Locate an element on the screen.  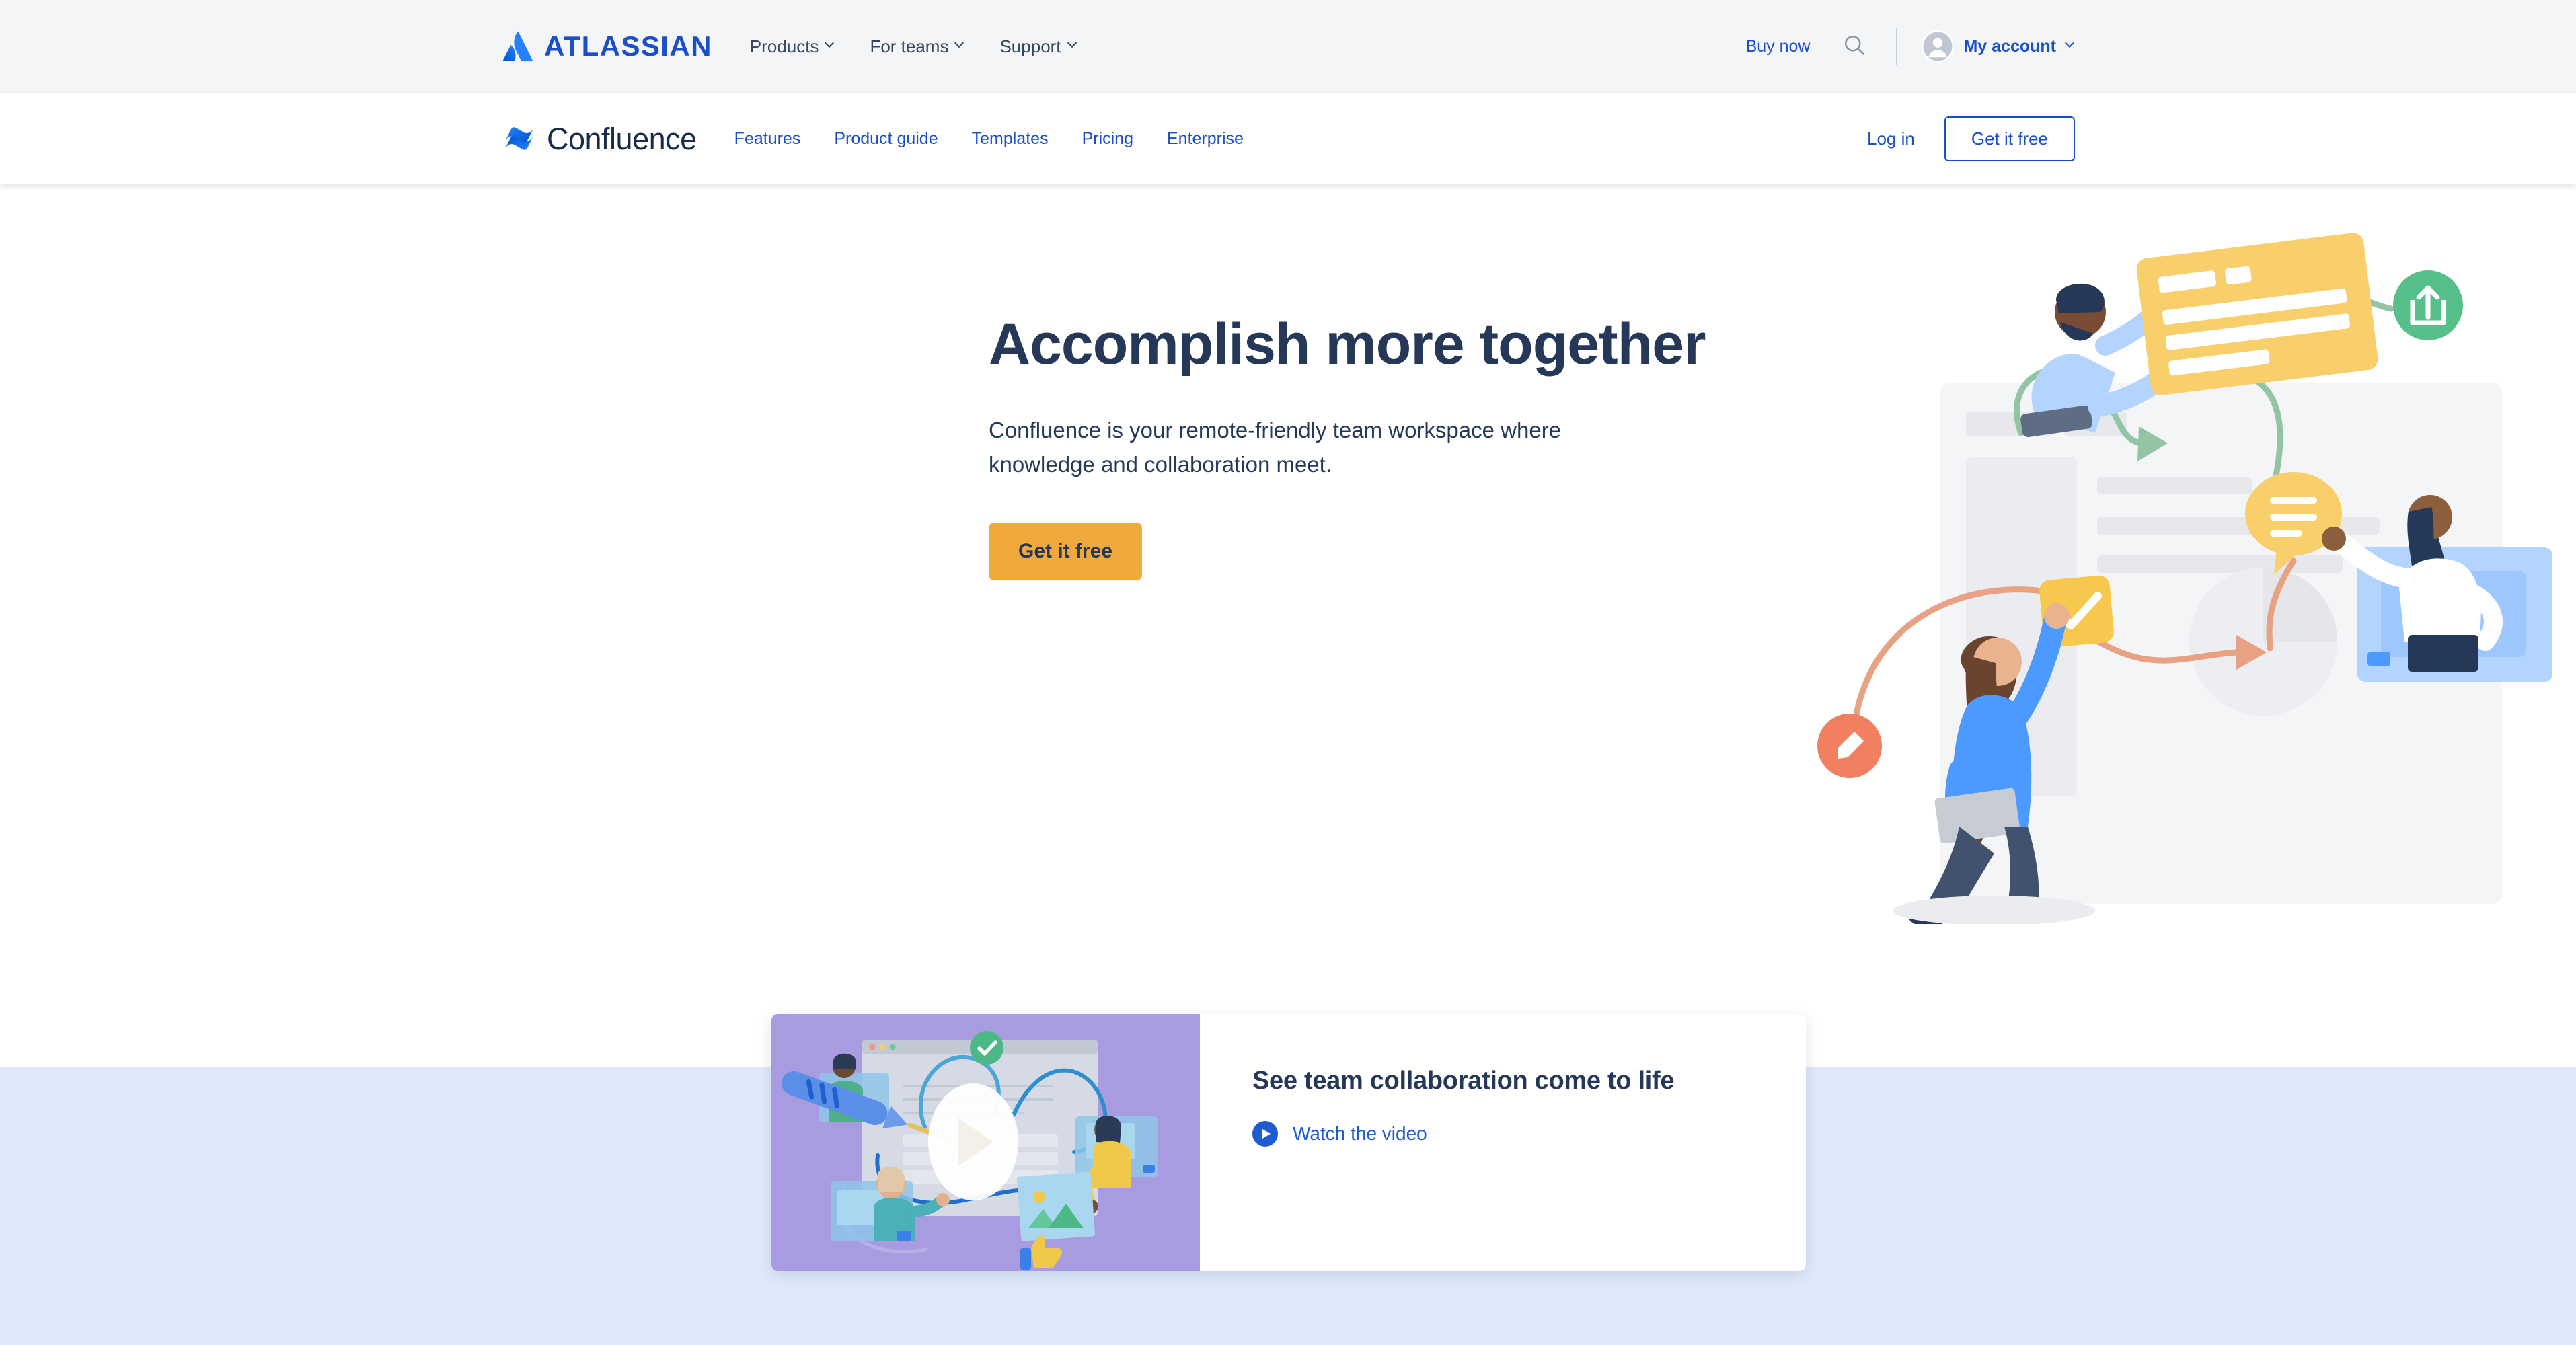
nav-link-product-guide: Product guide is located at coordinates (886, 139).